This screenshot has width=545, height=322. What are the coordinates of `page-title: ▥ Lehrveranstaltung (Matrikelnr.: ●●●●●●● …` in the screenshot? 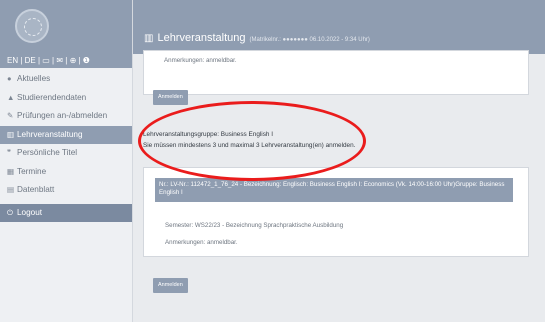 It's located at (257, 38).